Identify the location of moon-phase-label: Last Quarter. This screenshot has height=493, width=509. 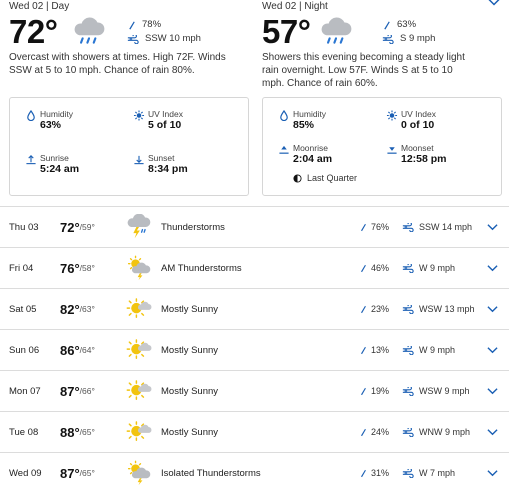
(332, 178).